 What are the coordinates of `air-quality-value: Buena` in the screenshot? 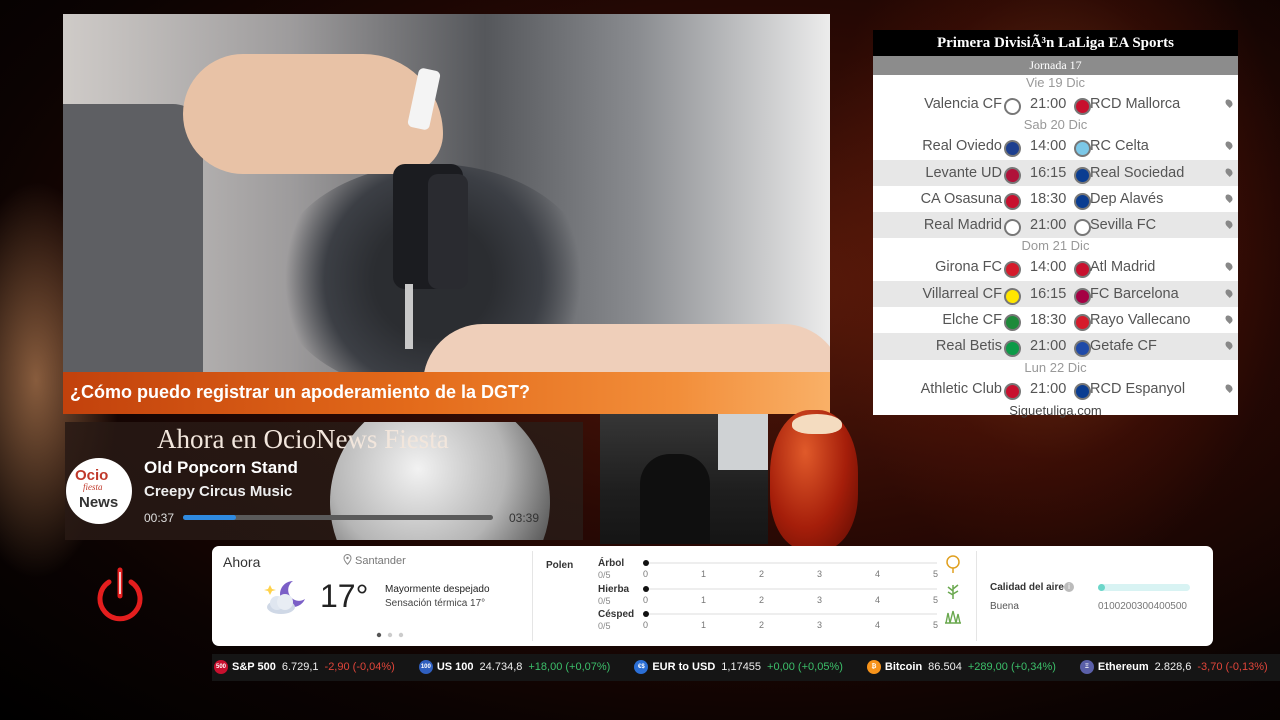 It's located at (1004, 606).